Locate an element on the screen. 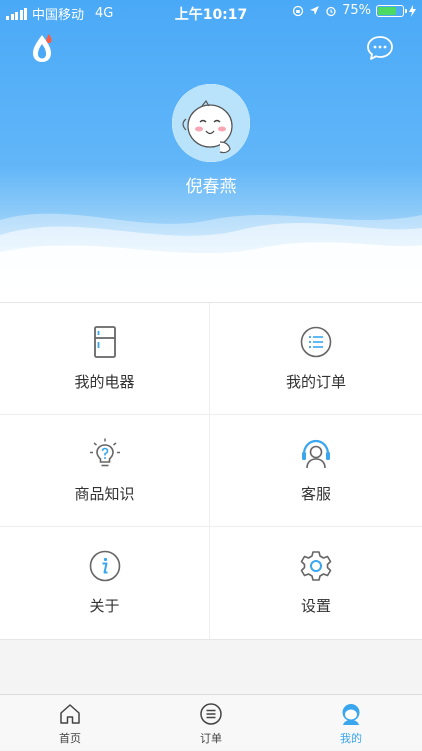 The width and height of the screenshot is (422, 751). menu-item-label: 商品知识 is located at coordinates (104, 494).